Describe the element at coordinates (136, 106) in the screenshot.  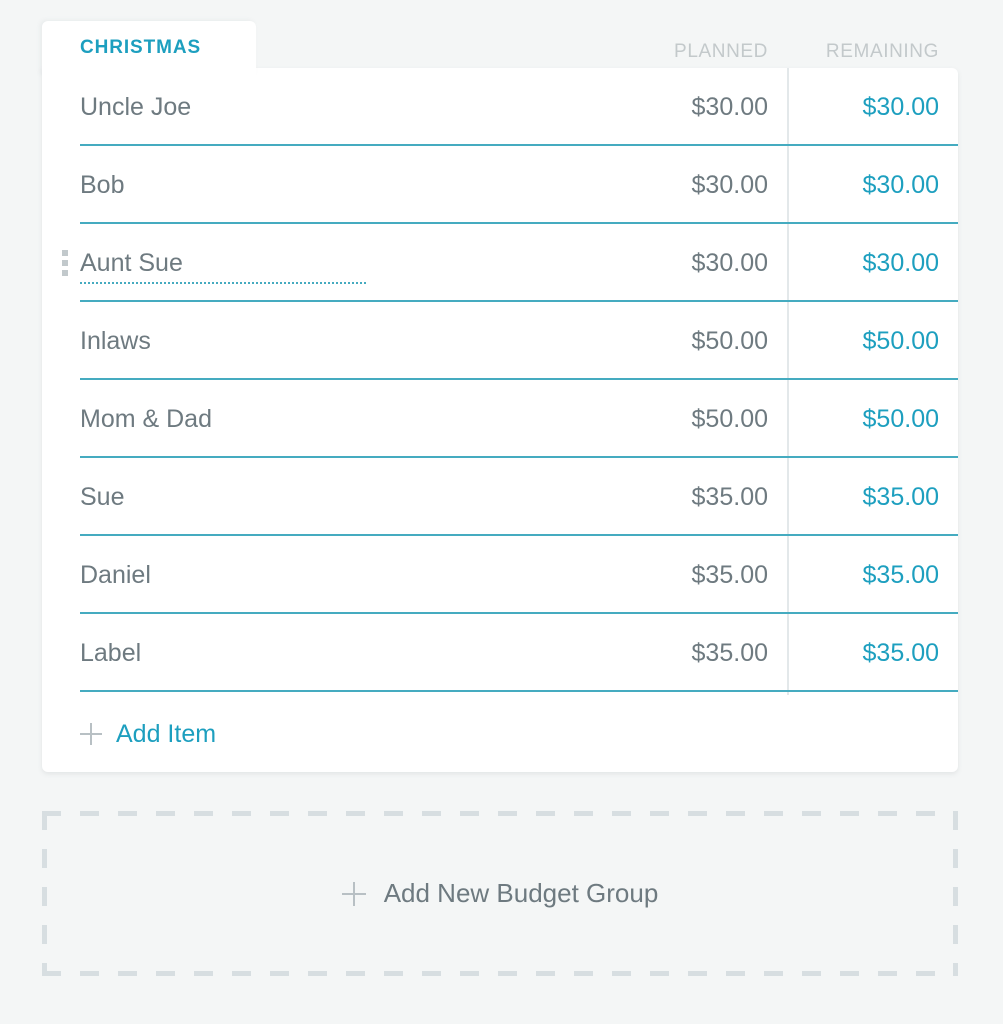
I see `budget-item-name: Uncle Joe` at that location.